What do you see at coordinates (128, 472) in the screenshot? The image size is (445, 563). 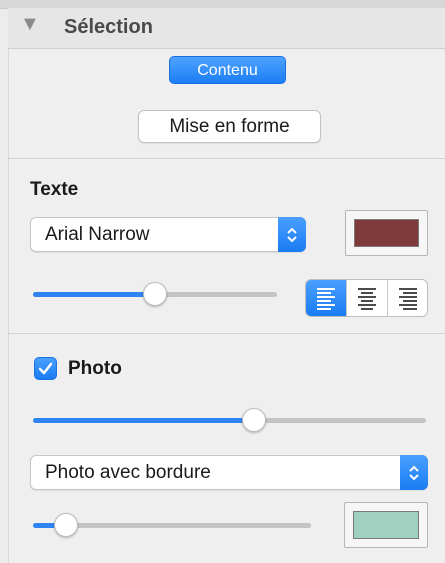 I see `photo-style-popup-value: Photo avec bordure` at bounding box center [128, 472].